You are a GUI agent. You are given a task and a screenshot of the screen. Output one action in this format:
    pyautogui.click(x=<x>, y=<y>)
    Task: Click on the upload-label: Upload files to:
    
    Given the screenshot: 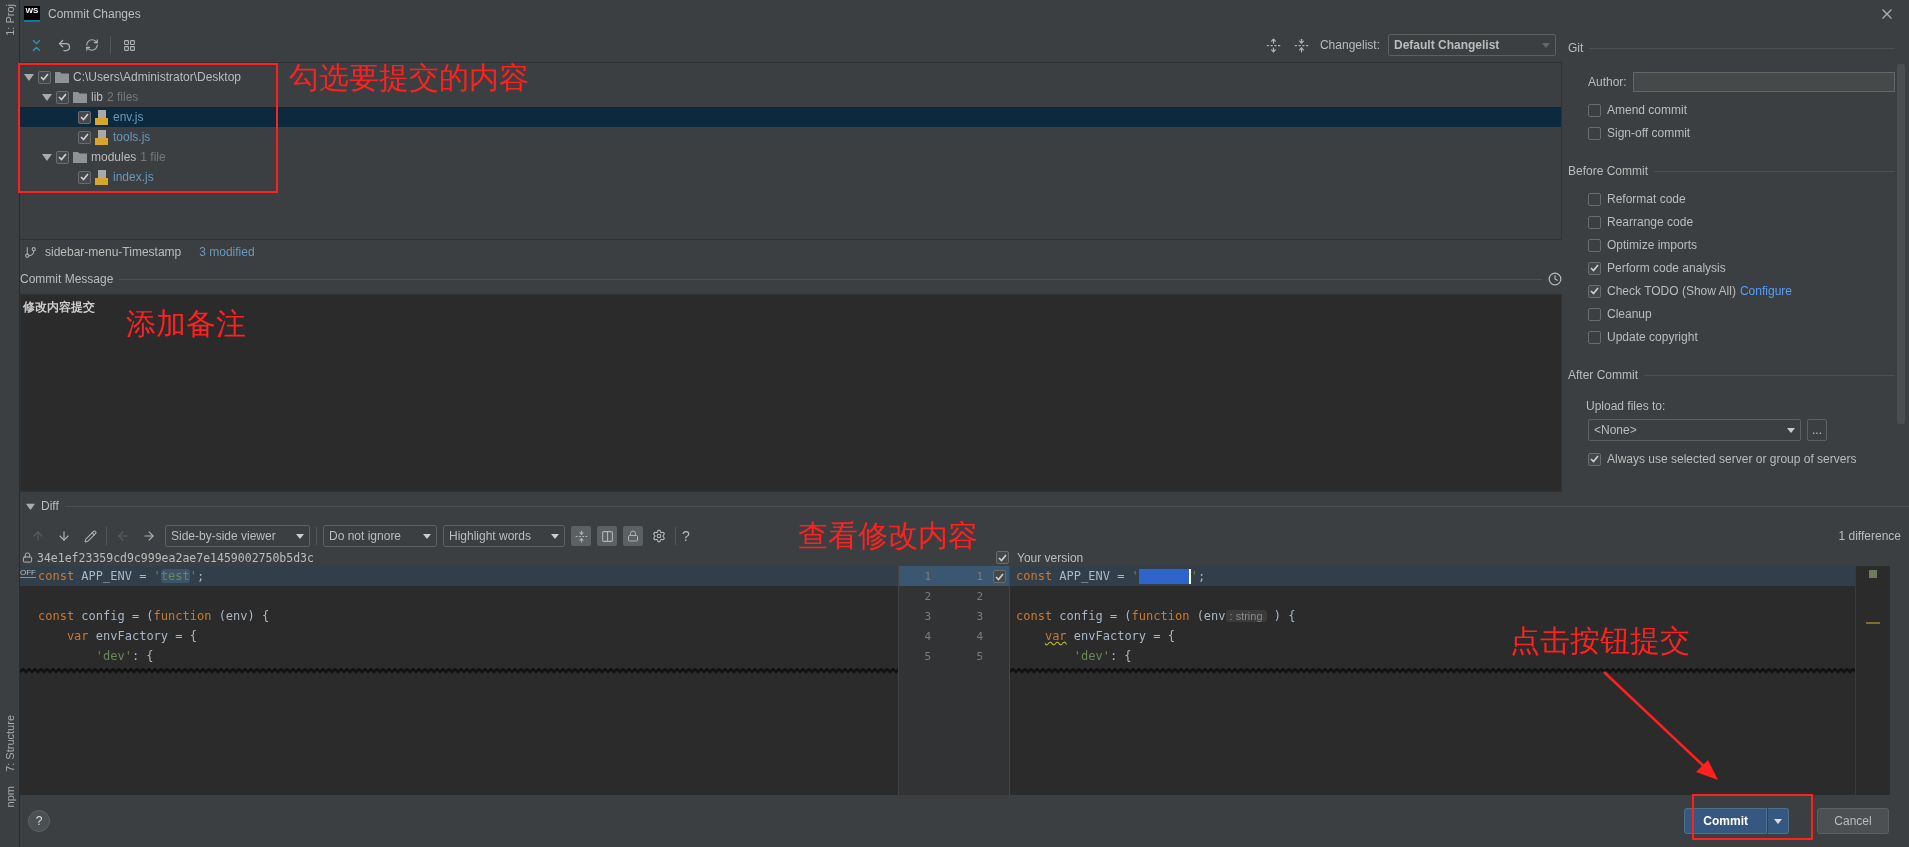 What is the action you would take?
    pyautogui.click(x=1626, y=406)
    